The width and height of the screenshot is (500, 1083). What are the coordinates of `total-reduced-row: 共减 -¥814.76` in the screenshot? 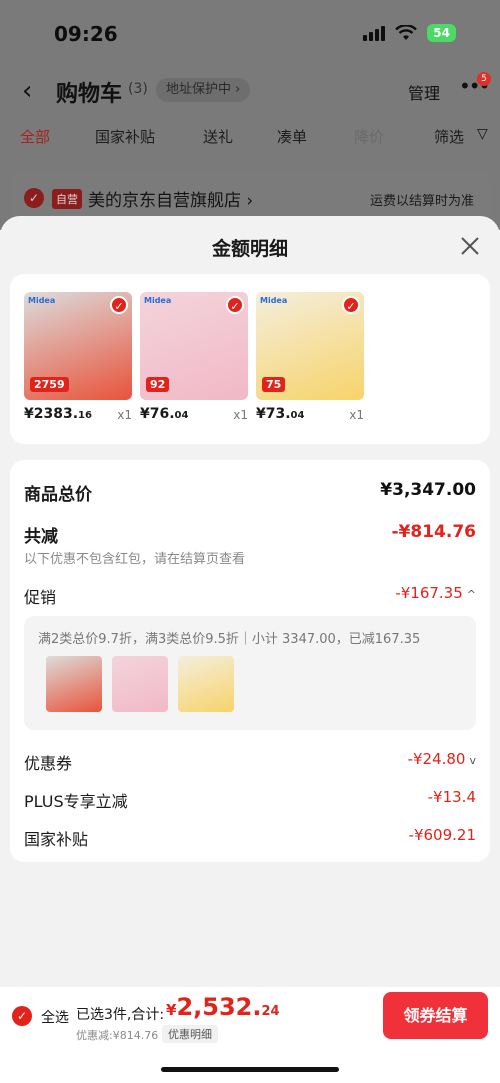 It's located at (250, 534).